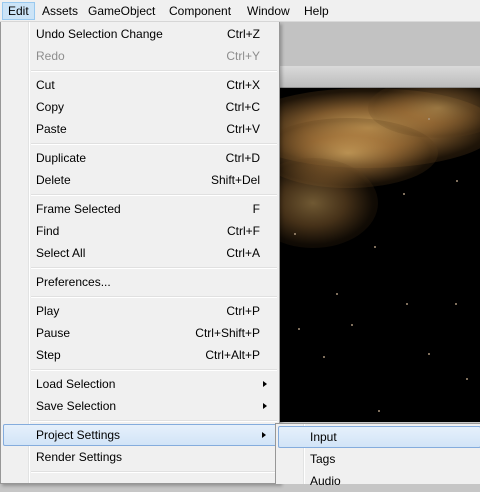  Describe the element at coordinates (140, 85) in the screenshot. I see `menu-item-cut: Cut Ctrl+X` at that location.